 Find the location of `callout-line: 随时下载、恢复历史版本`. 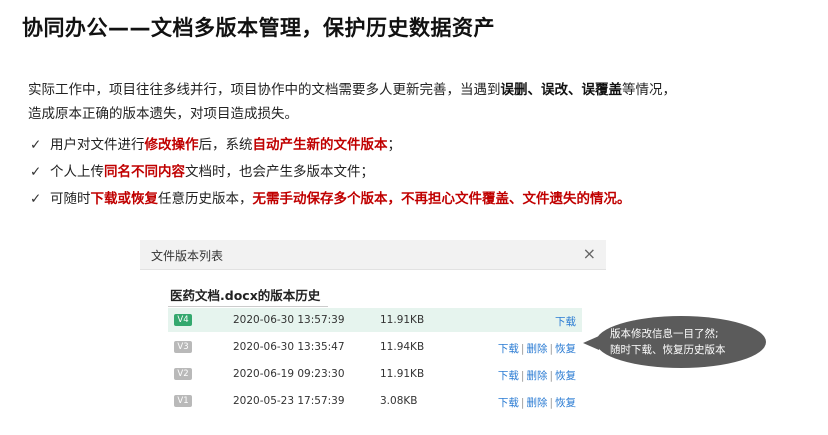

callout-line: 随时下载、恢复历史版本 is located at coordinates (668, 350).